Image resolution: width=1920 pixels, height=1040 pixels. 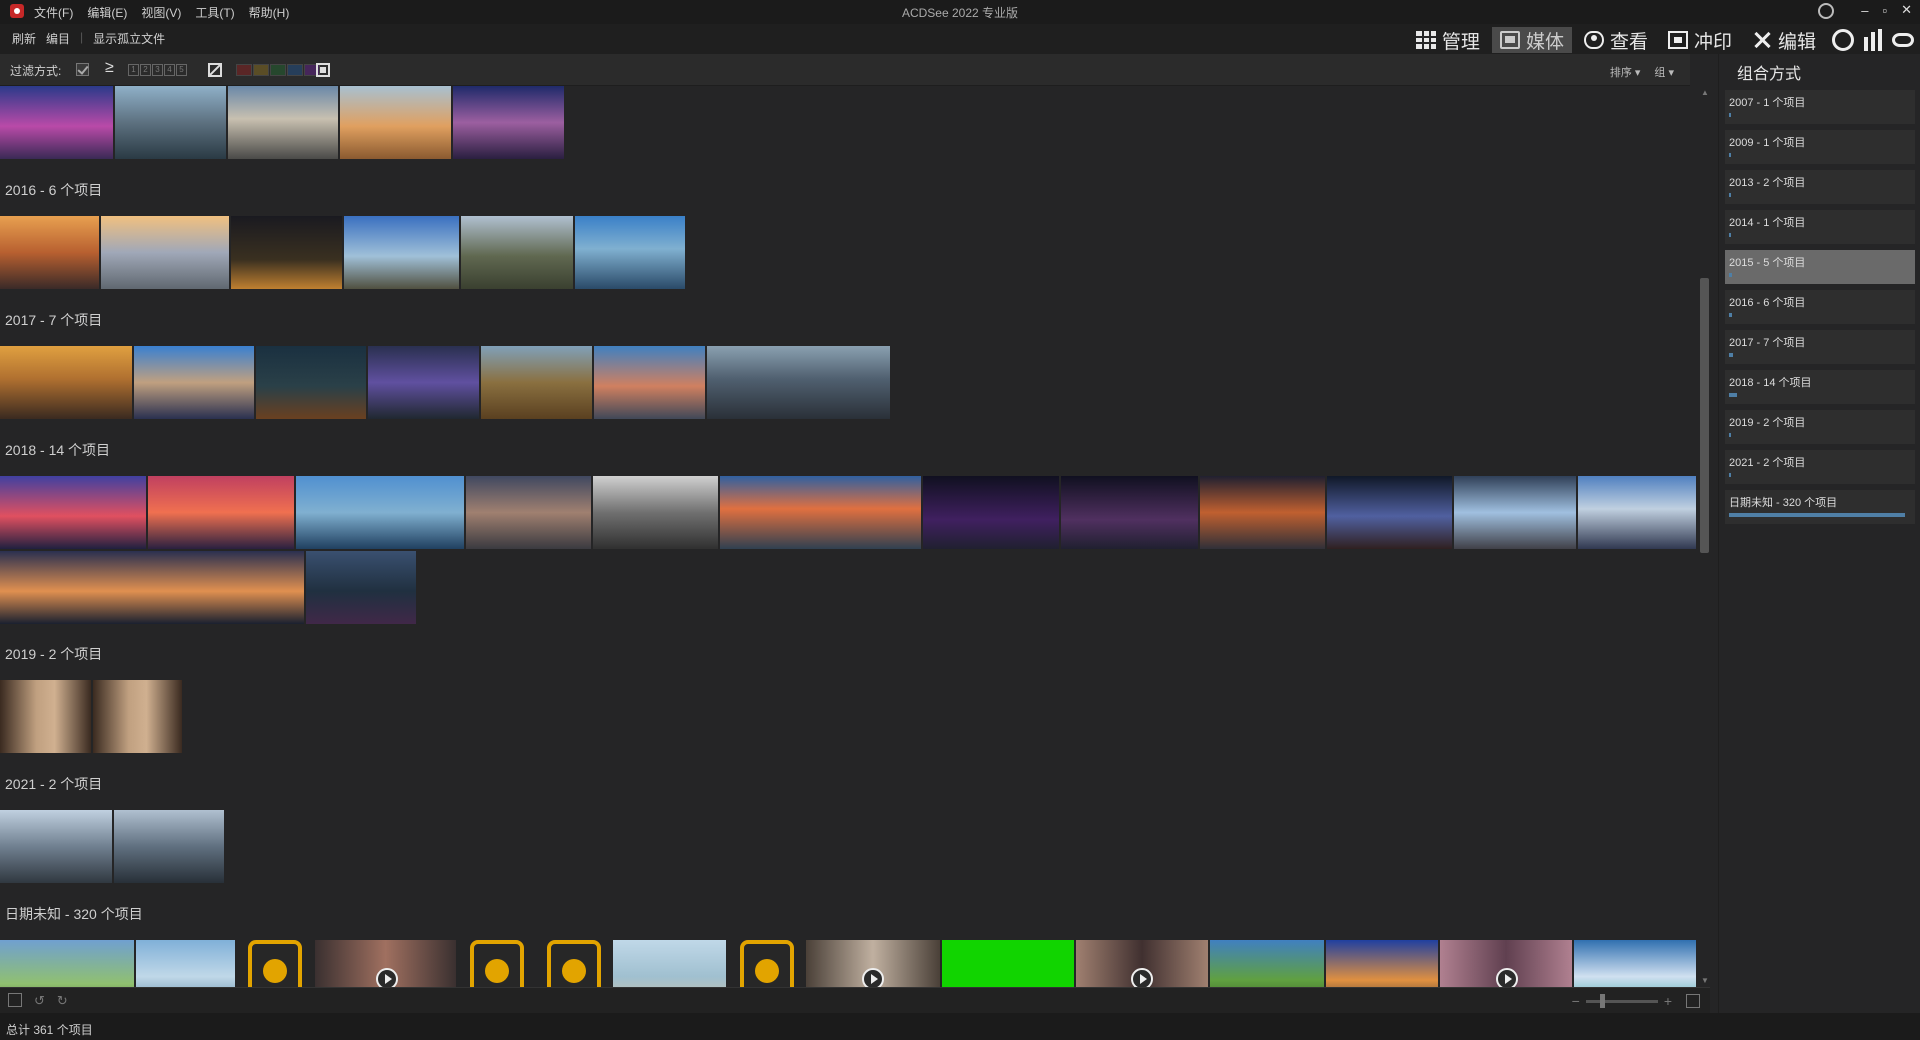 I want to click on toggle-pane-icon, so click(x=15, y=1000).